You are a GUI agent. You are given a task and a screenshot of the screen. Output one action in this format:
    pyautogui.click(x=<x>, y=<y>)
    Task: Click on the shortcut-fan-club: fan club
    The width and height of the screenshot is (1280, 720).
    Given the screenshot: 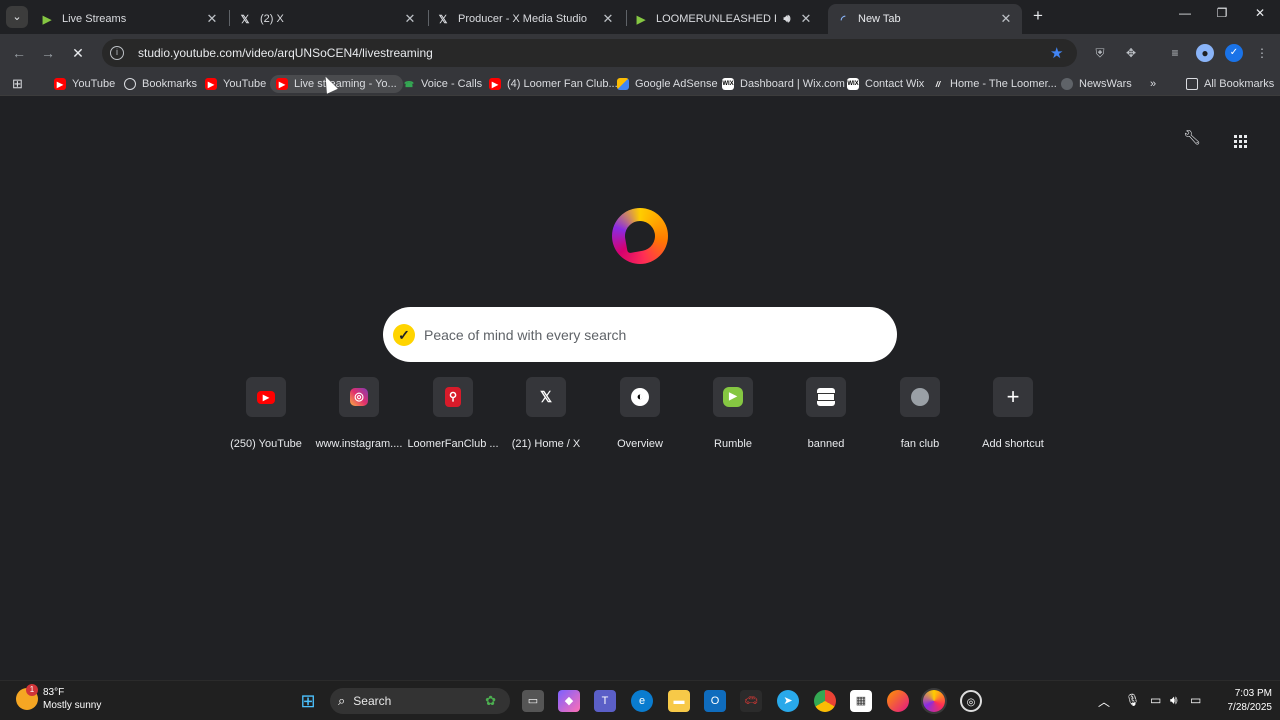 What is the action you would take?
    pyautogui.click(x=920, y=412)
    